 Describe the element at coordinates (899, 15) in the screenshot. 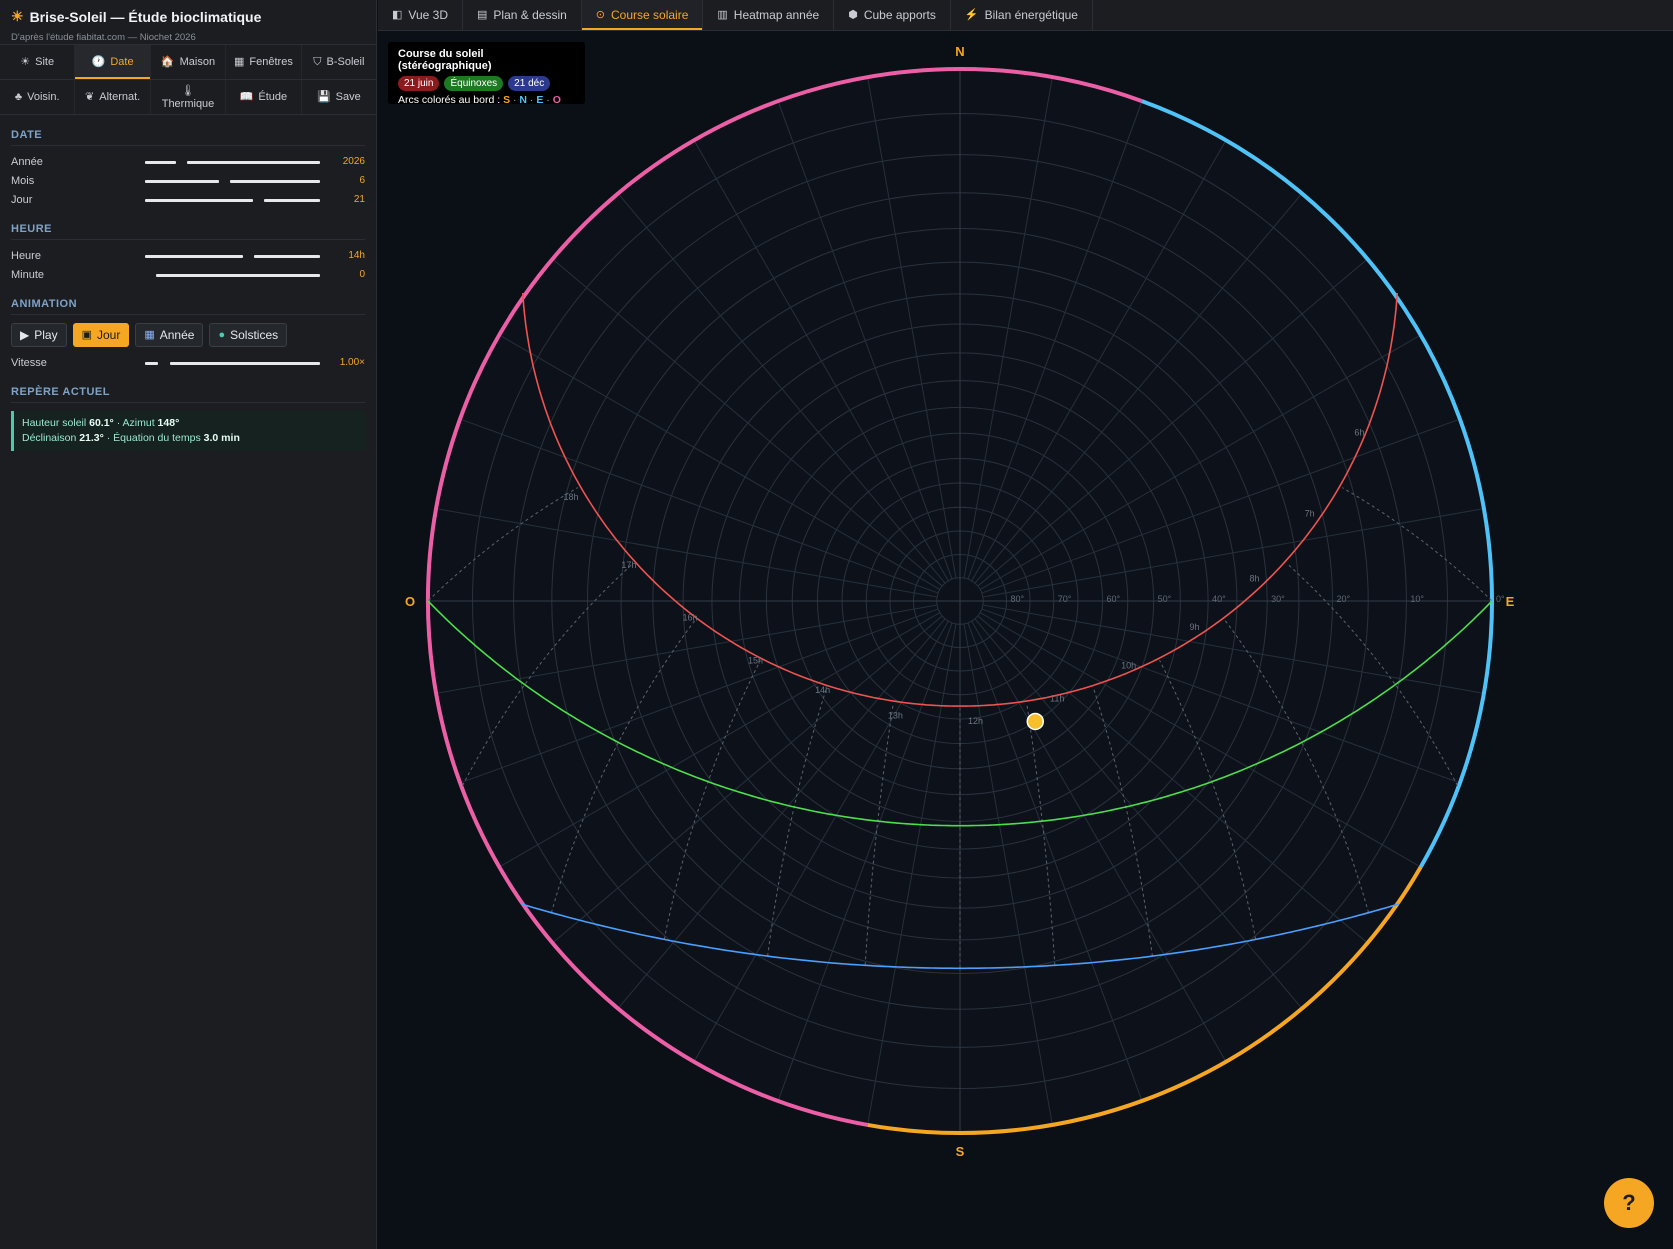

I see `tab-label: Cube apports` at that location.